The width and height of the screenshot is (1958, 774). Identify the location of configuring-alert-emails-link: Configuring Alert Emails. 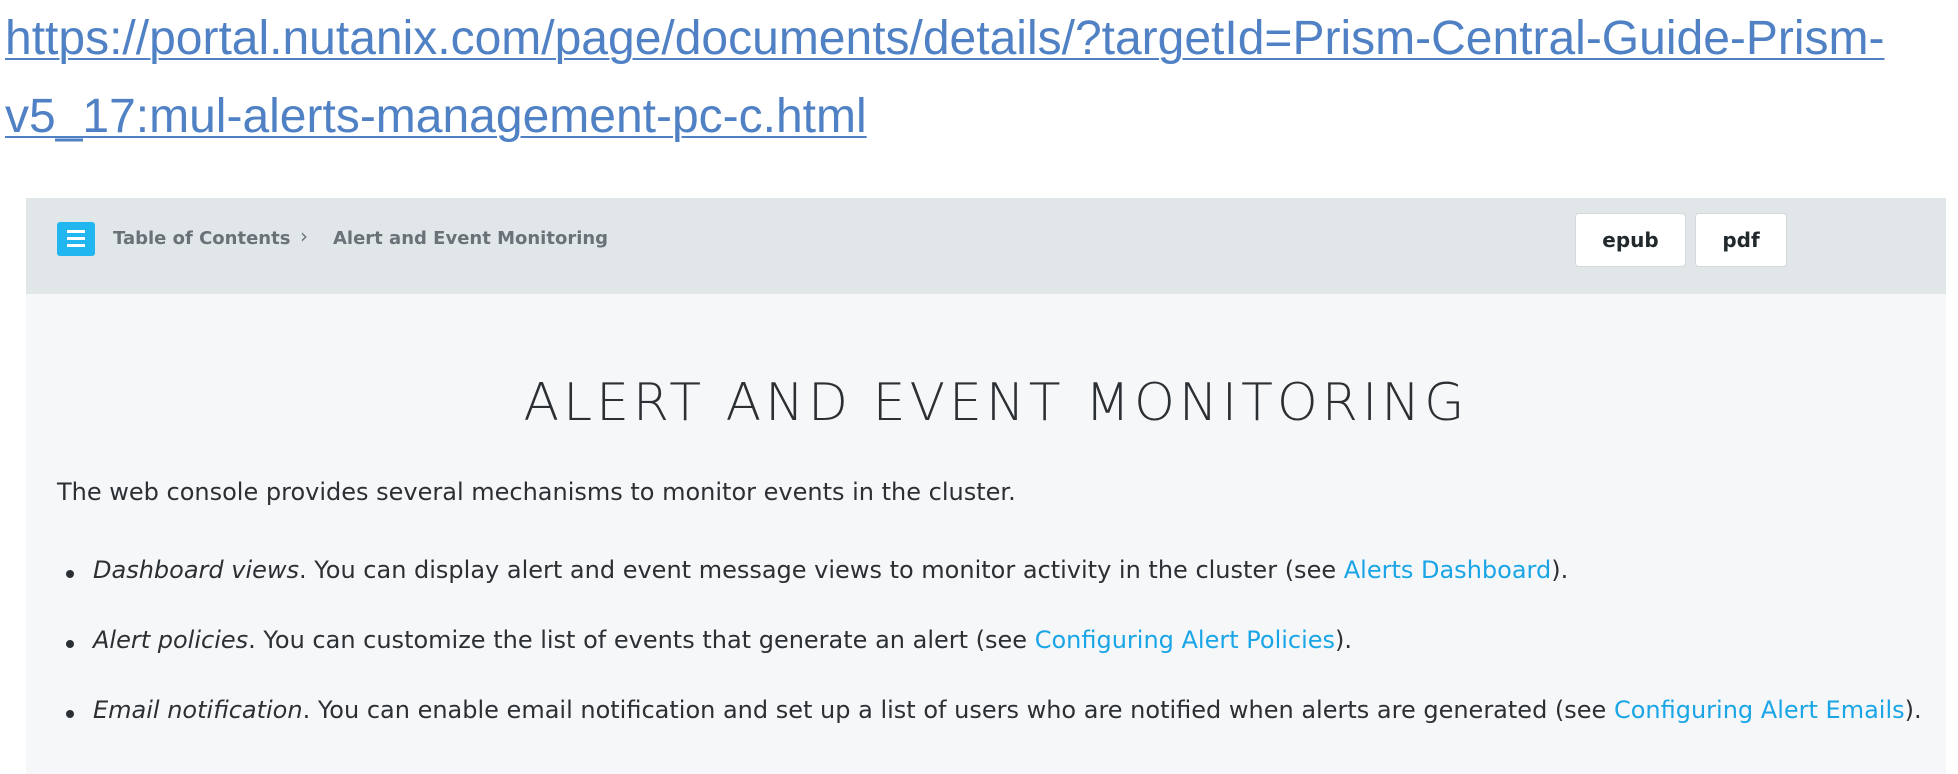
(1759, 710).